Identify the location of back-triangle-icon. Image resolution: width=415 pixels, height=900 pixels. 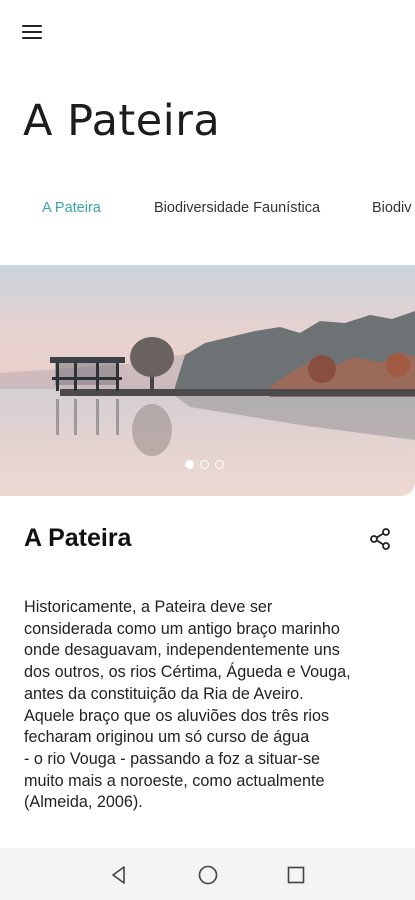
(119, 875).